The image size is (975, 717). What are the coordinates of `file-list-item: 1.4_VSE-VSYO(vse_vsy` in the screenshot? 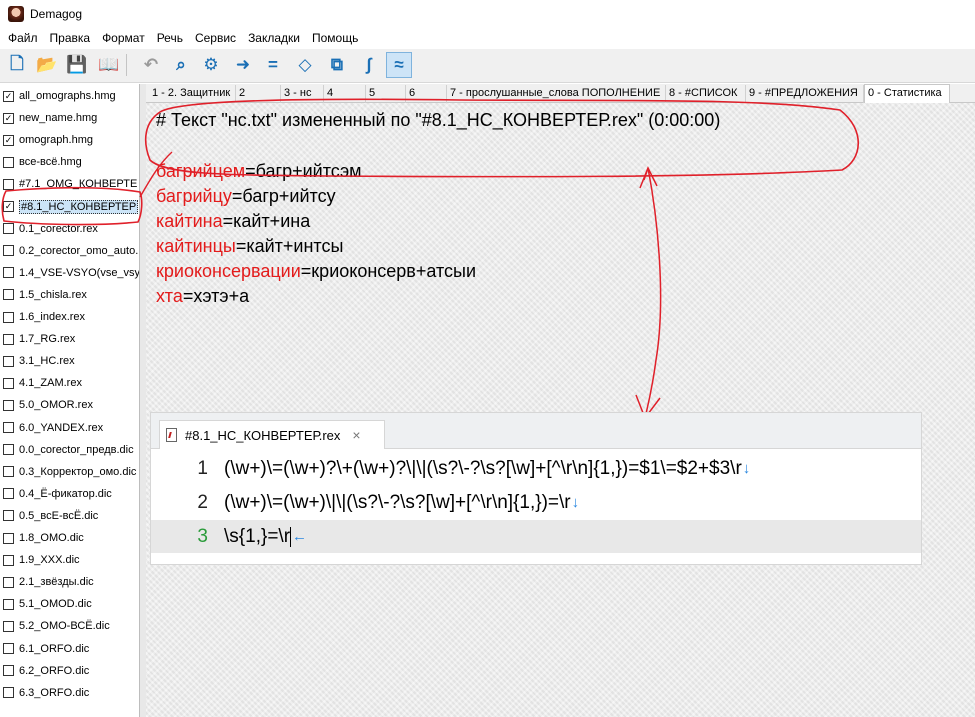 It's located at (71, 273).